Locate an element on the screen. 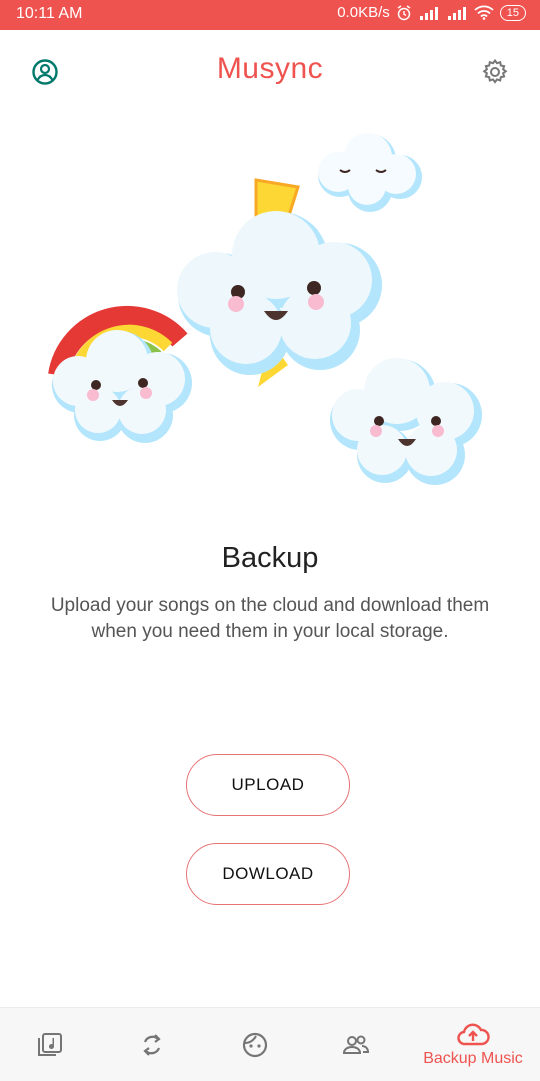 This screenshot has height=1081, width=540. sync-icon is located at coordinates (152, 1044).